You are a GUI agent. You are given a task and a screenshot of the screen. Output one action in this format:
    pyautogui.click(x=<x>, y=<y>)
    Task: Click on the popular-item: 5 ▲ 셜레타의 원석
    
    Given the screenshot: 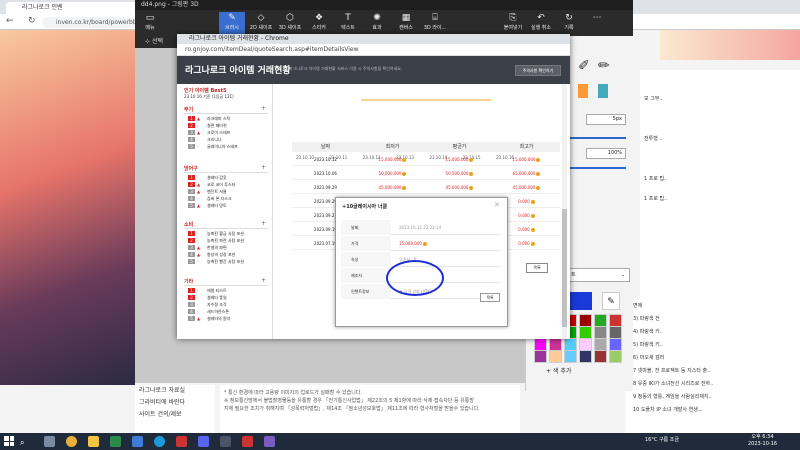 What is the action you would take?
    pyautogui.click(x=209, y=319)
    